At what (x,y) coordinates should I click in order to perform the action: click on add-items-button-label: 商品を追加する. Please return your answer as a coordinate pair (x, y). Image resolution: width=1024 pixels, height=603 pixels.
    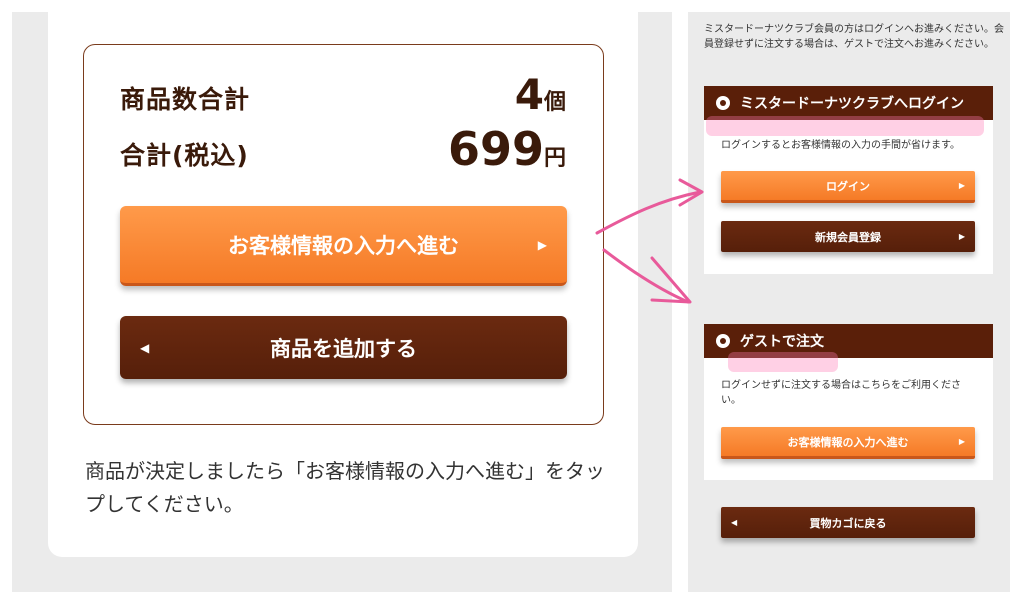
    Looking at the image, I should click on (343, 348).